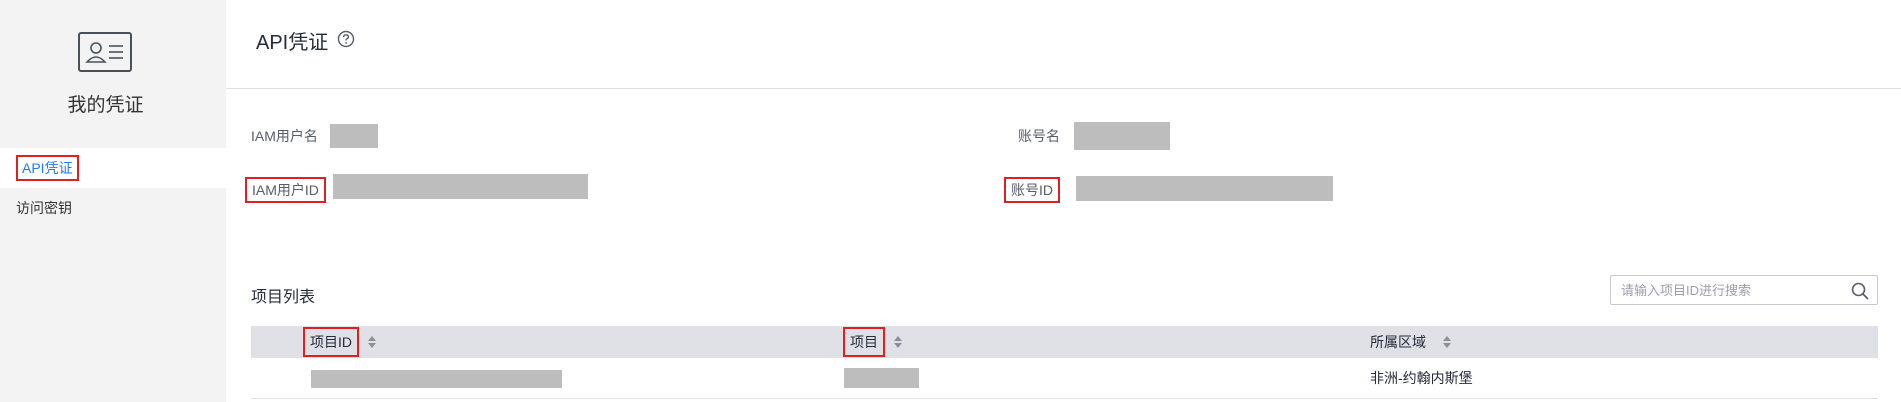 The height and width of the screenshot is (402, 1901). I want to click on column-header-label: 所属区域, so click(1398, 342).